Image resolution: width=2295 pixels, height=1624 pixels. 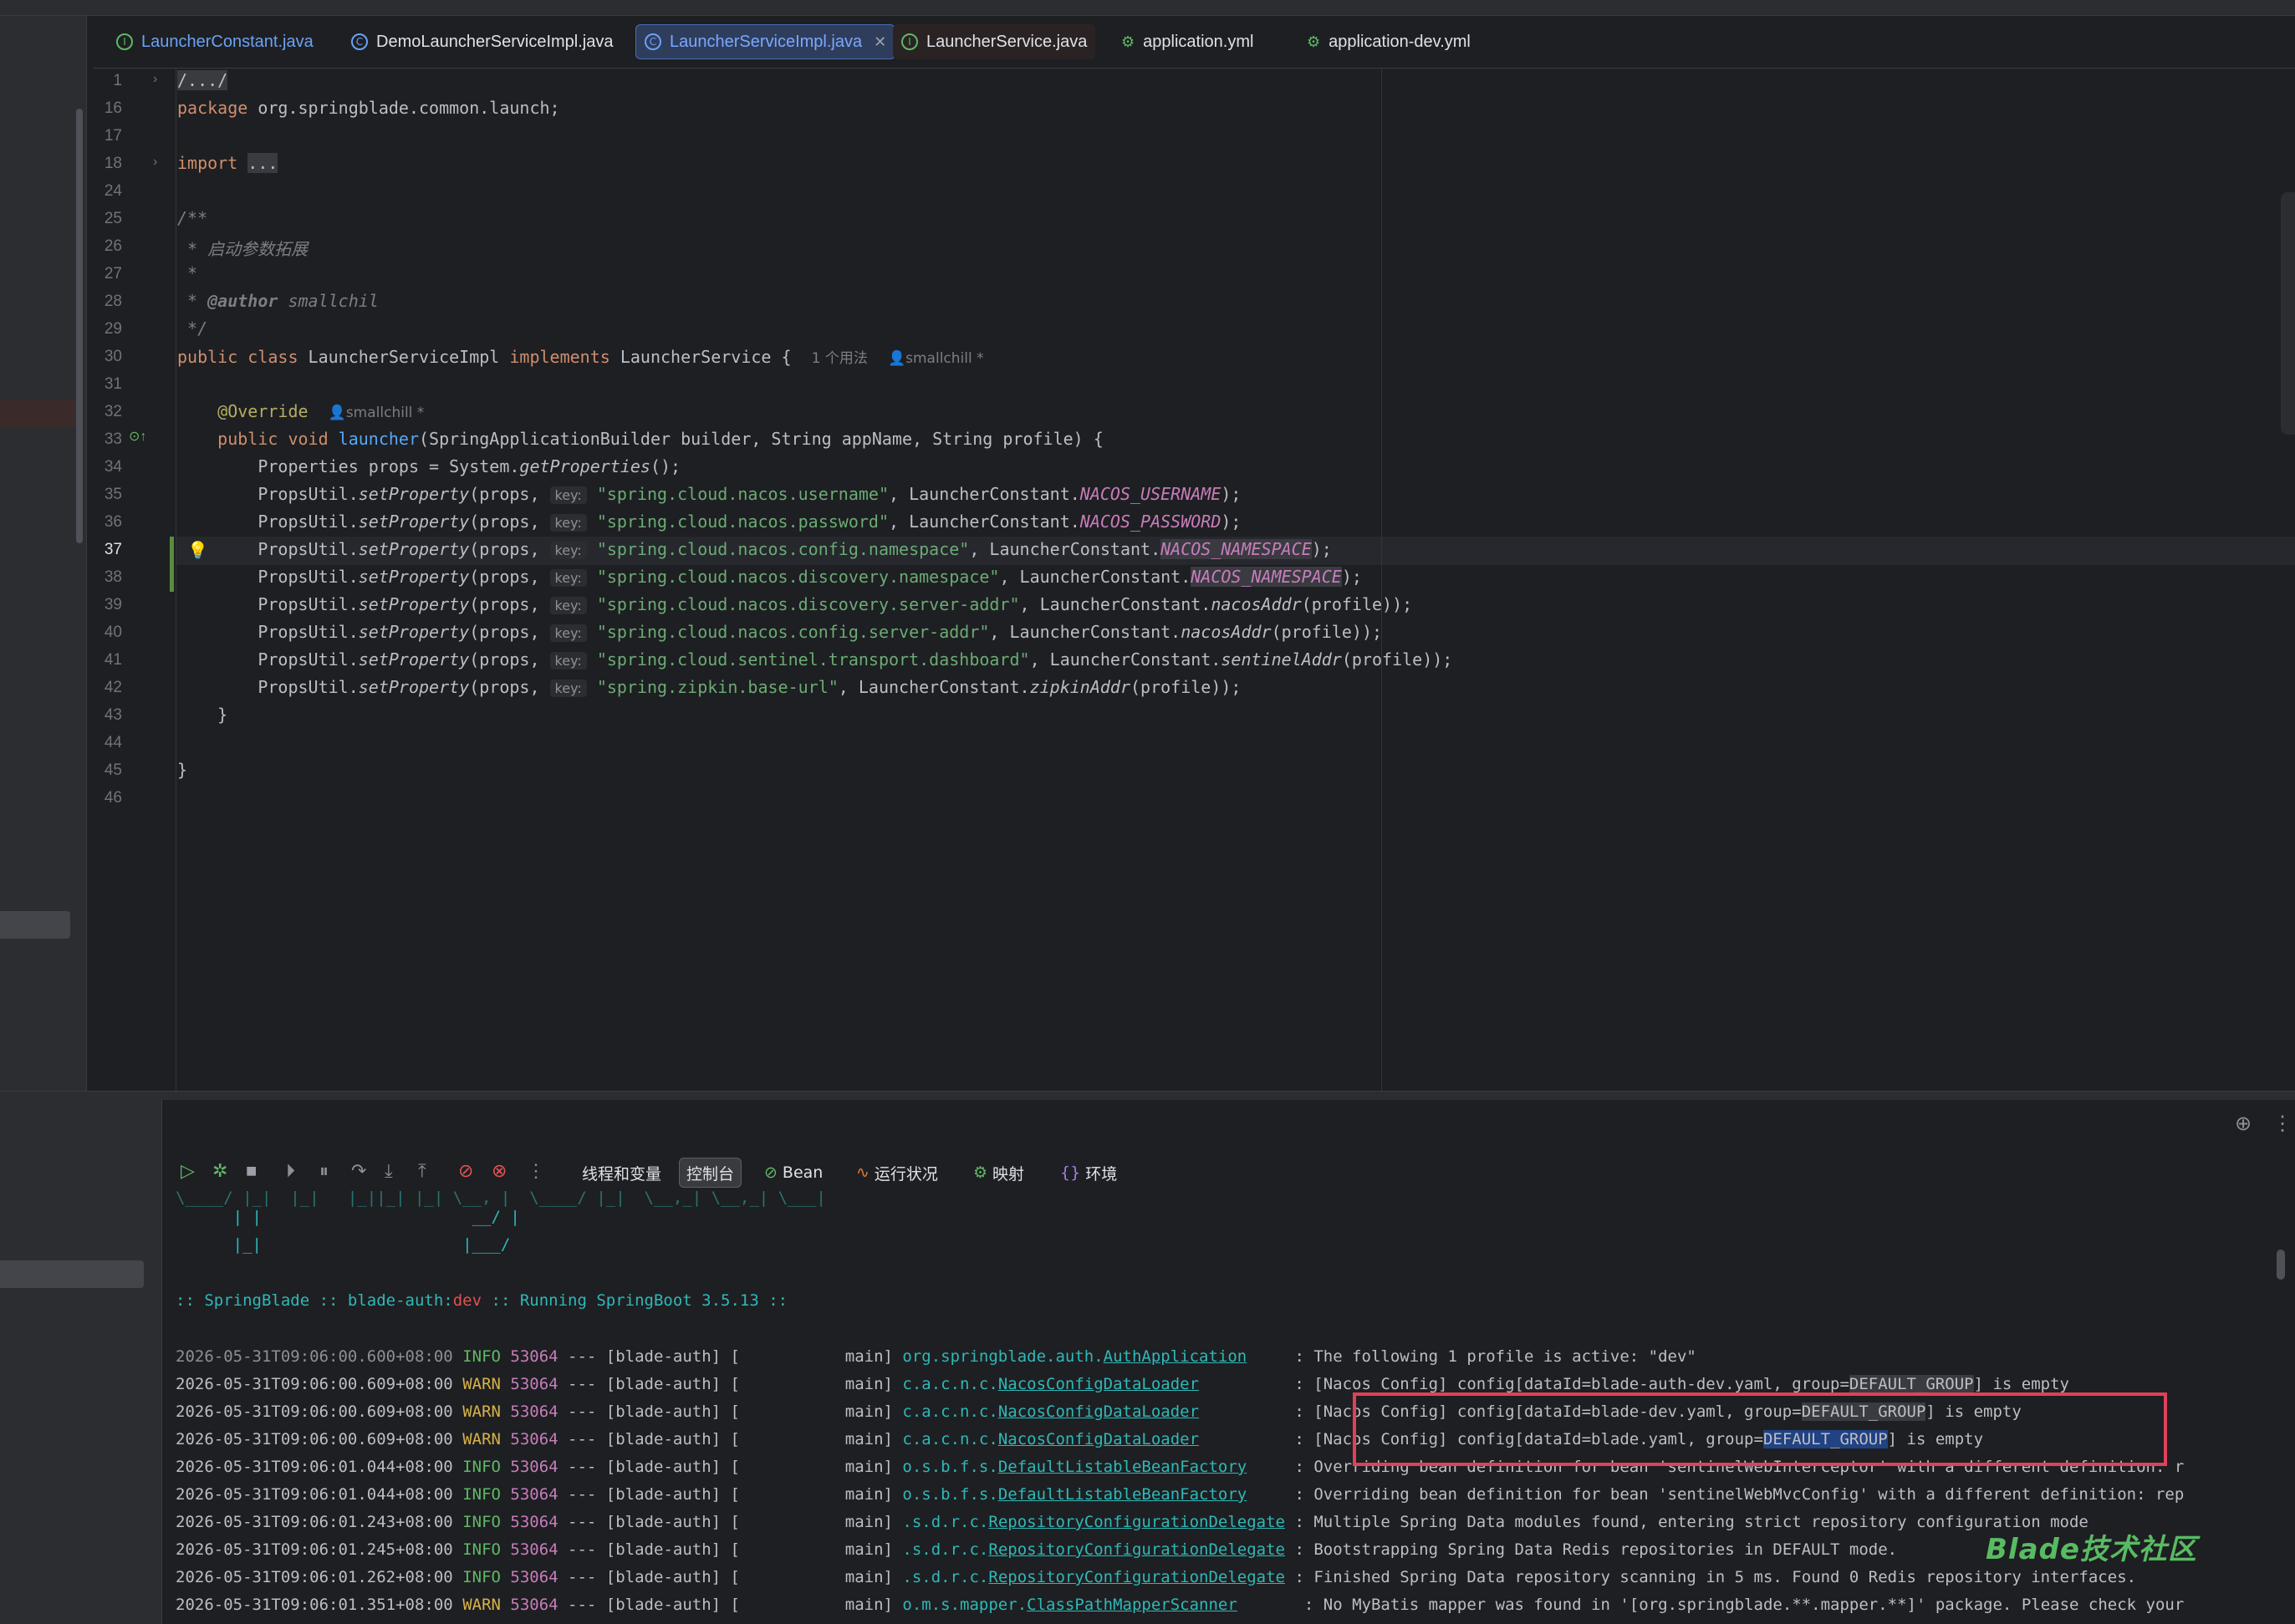 What do you see at coordinates (897, 1173) in the screenshot?
I see `tab-health: ∿ 运行状况` at bounding box center [897, 1173].